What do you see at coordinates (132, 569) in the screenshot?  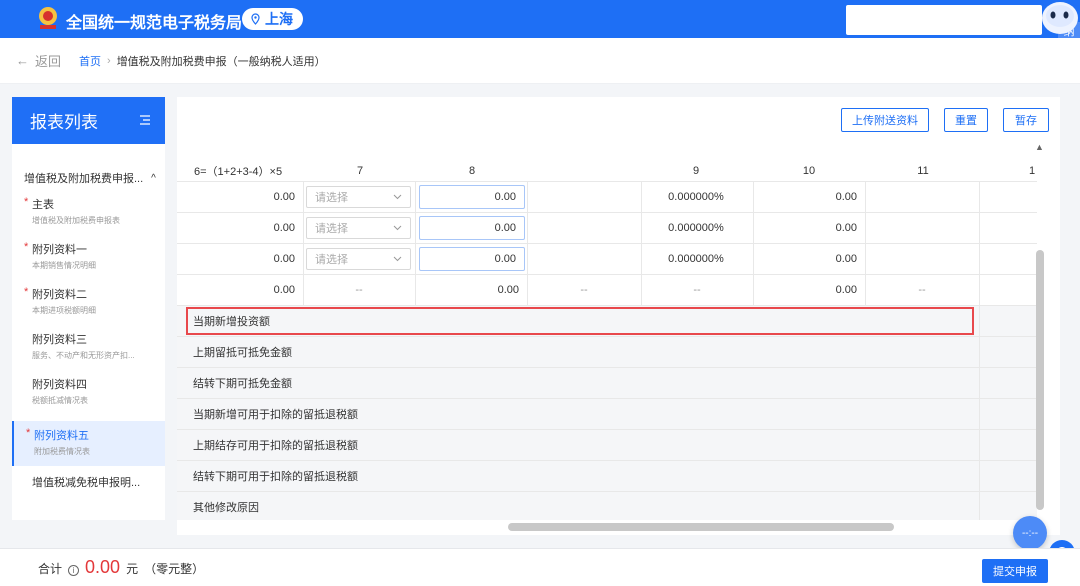 I see `total-unit: 元` at bounding box center [132, 569].